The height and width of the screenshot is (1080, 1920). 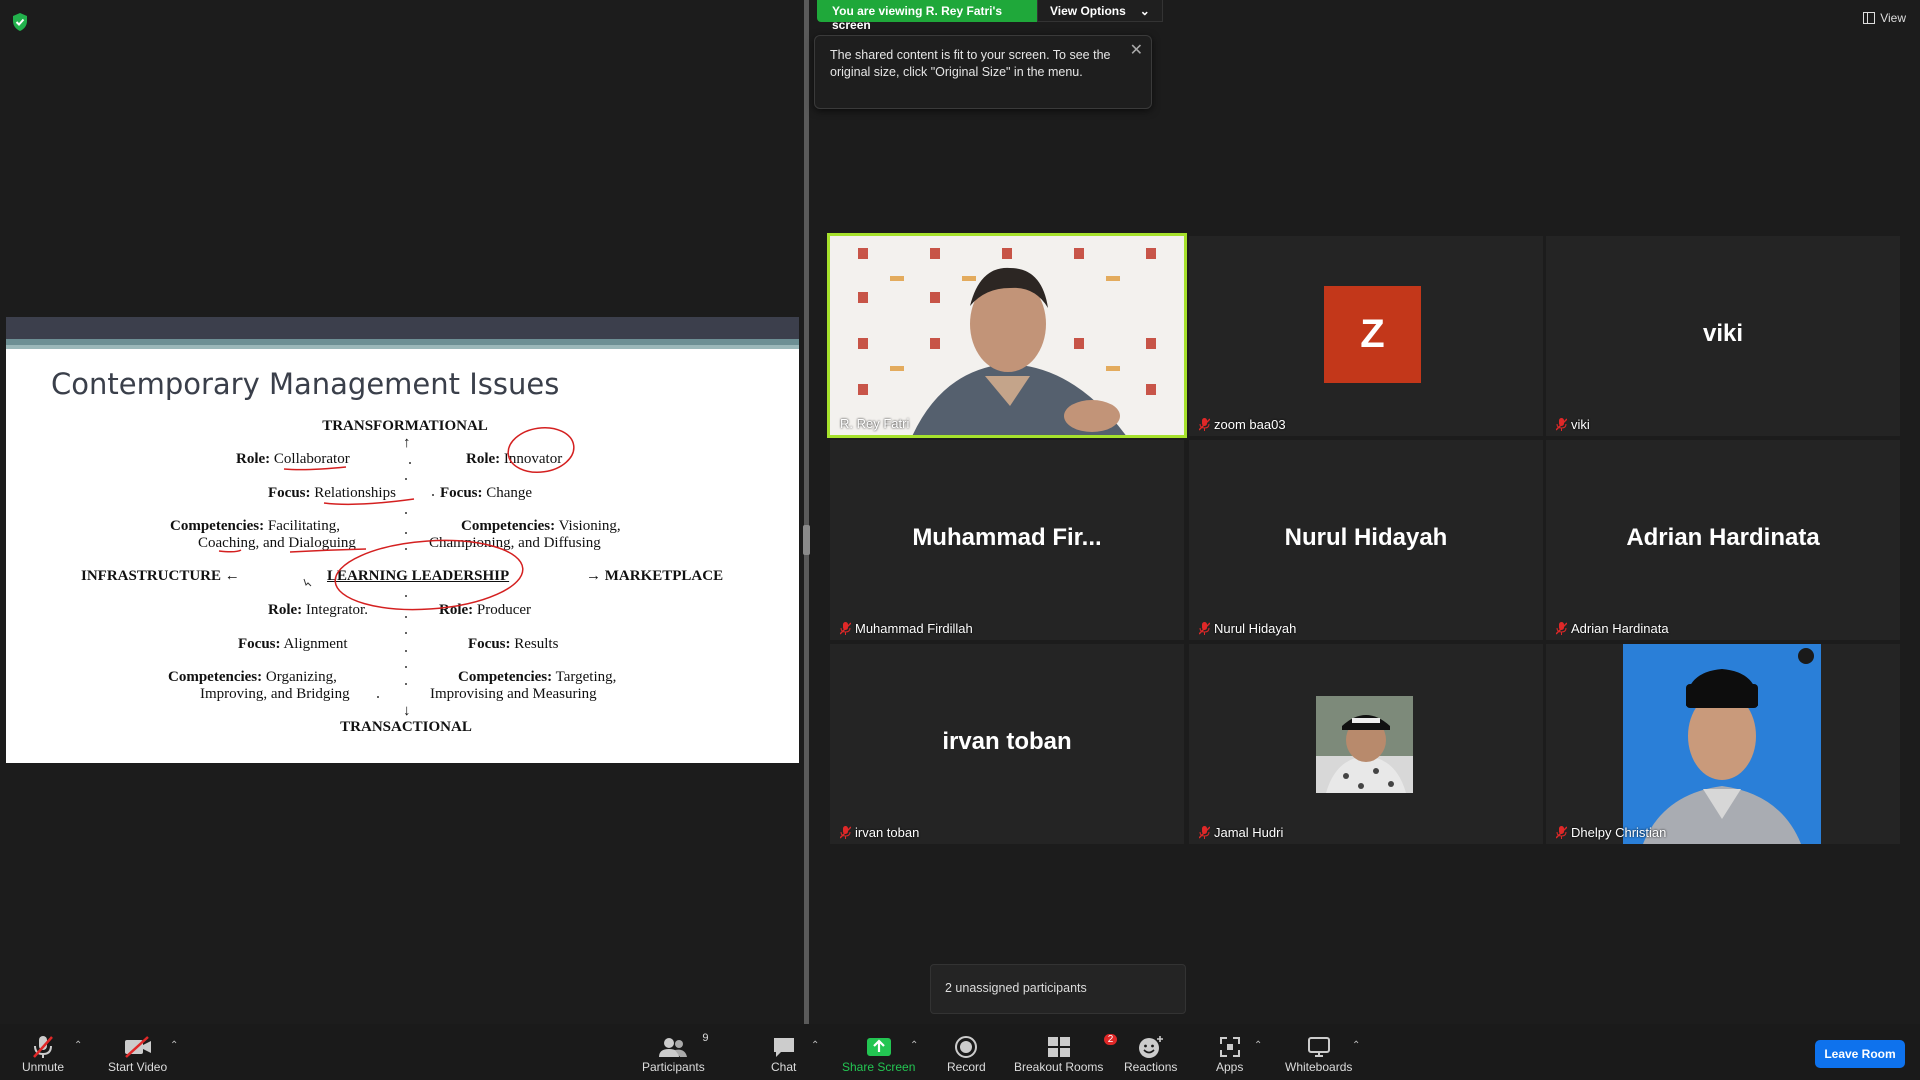 I want to click on apps-button: Apps, so click(x=1229, y=1054).